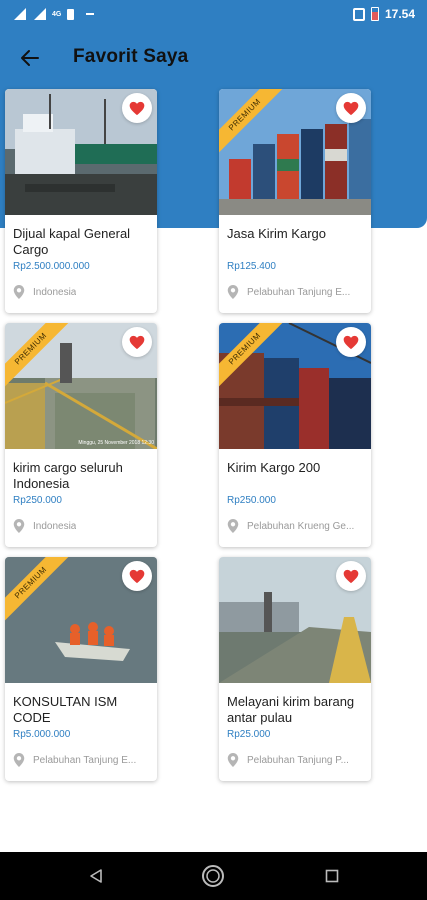 This screenshot has width=427, height=900. Describe the element at coordinates (276, 233) in the screenshot. I see `listing-title: Jasa Kirim Kargo` at that location.